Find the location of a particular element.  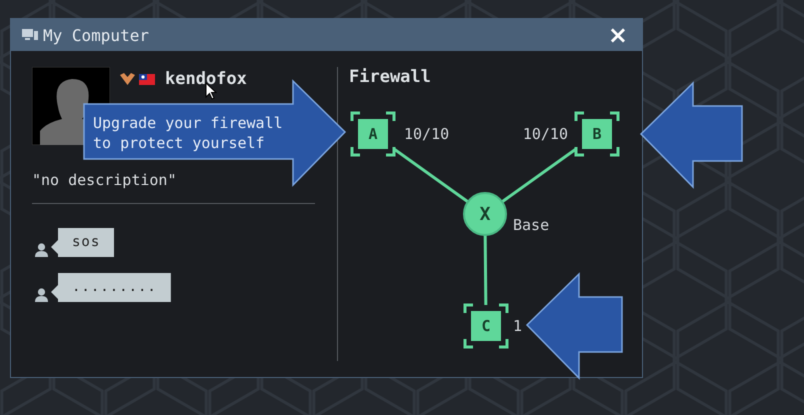

flag-icon is located at coordinates (147, 79).